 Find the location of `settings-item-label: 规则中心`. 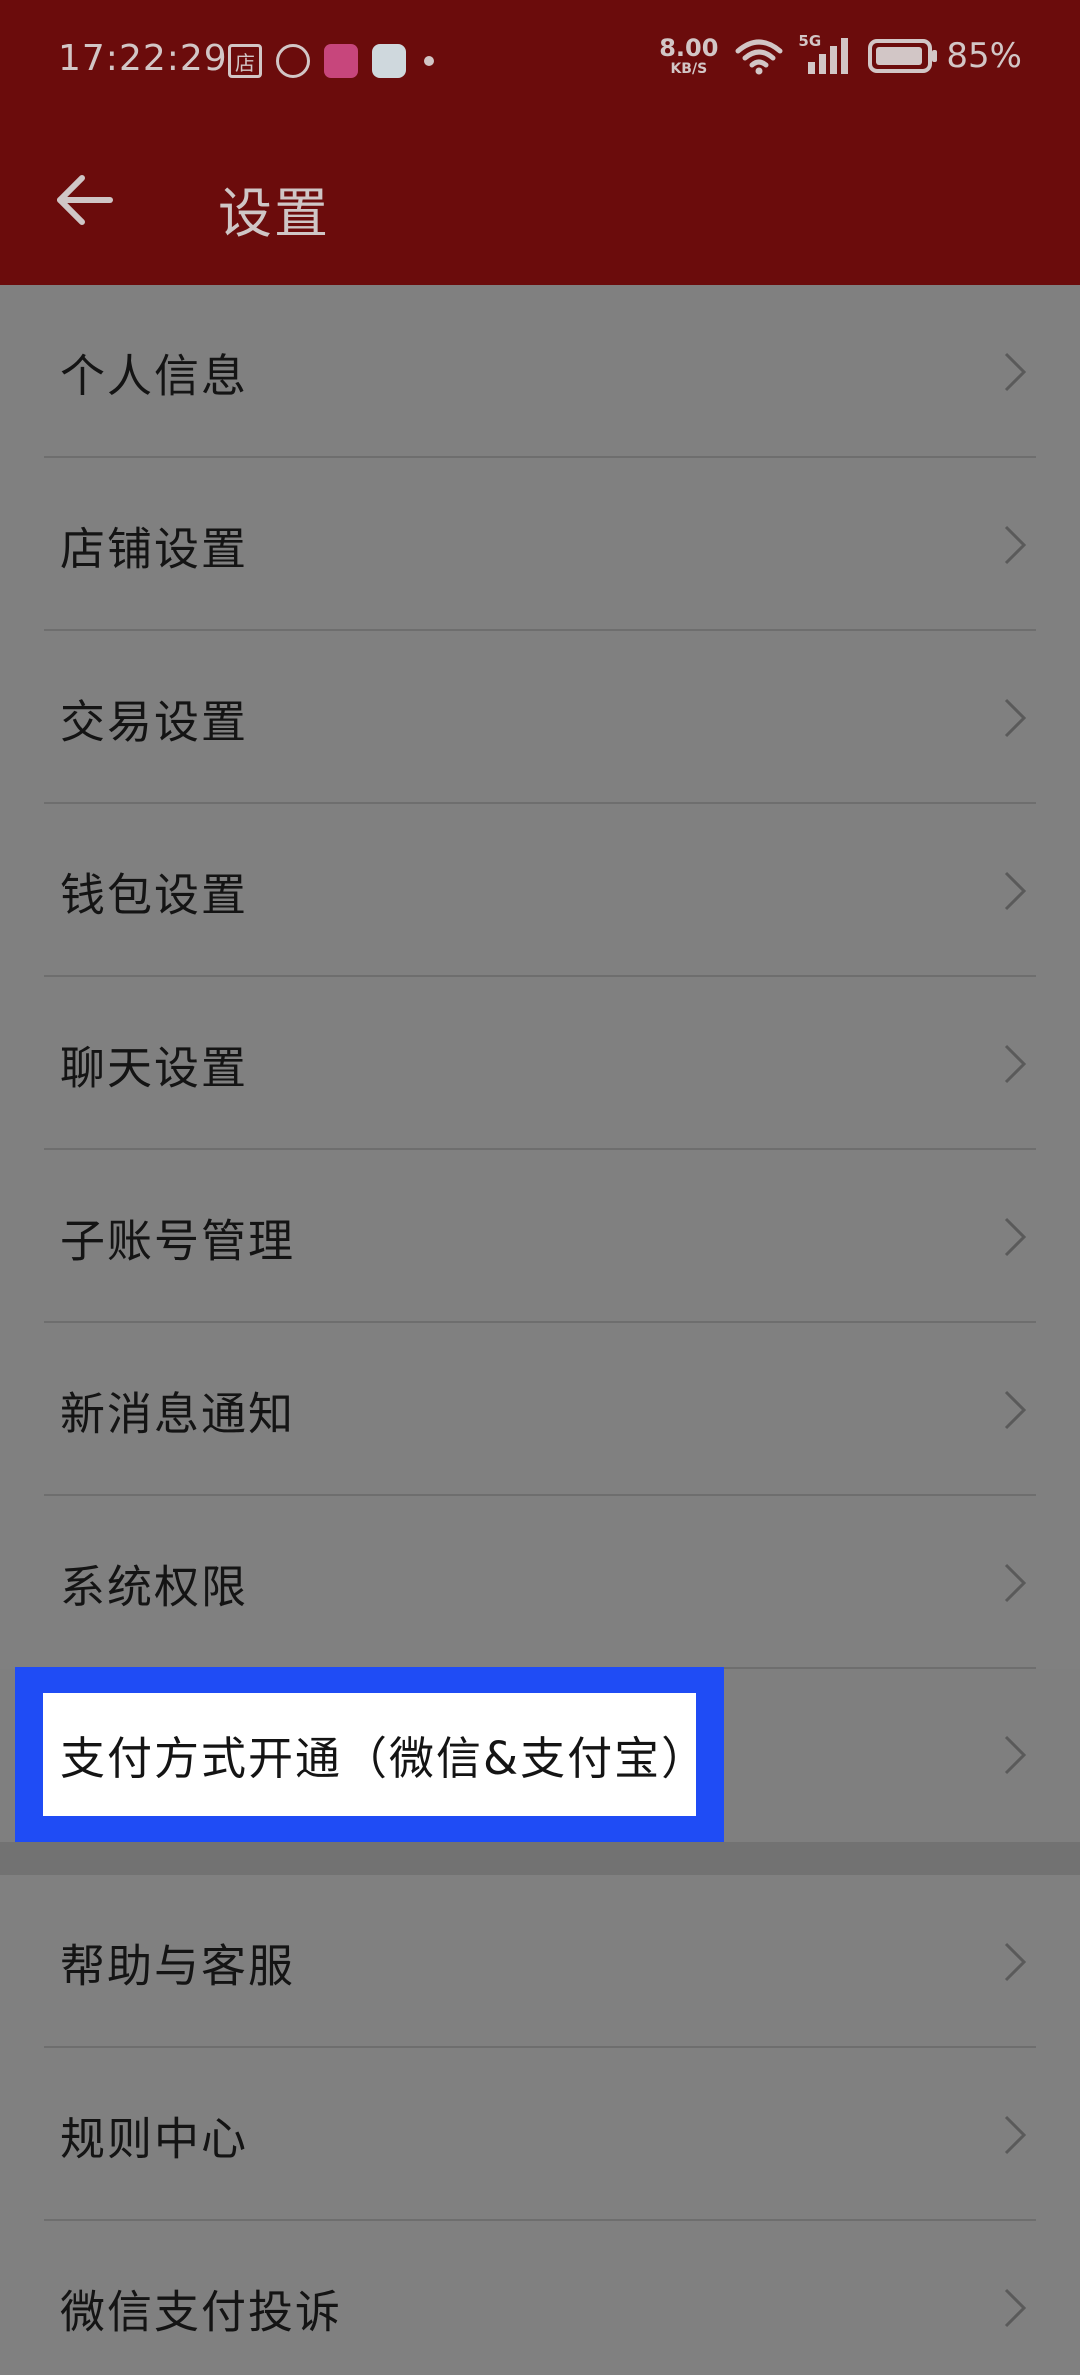

settings-item-label: 规则中心 is located at coordinates (154, 2138).